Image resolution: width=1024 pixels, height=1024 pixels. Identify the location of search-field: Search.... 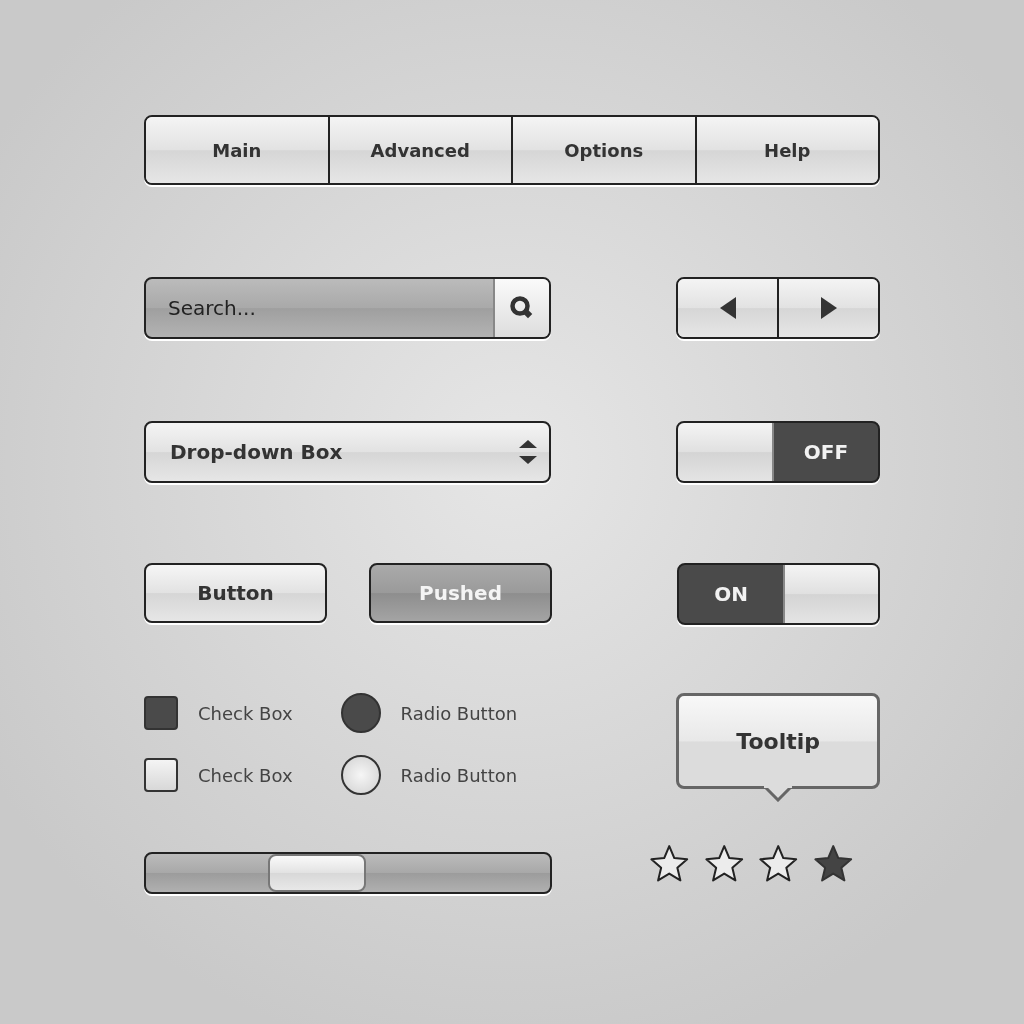
(320, 308).